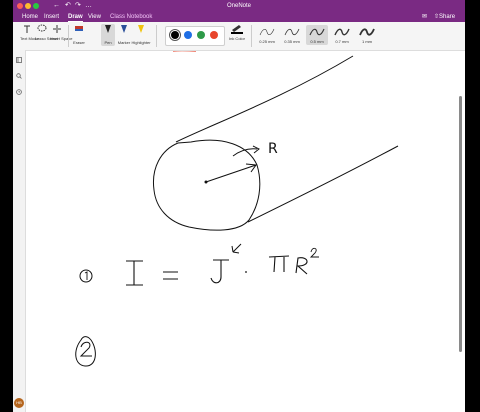 Image resolution: width=480 pixels, height=412 pixels. I want to click on color-swatch-black, so click(175, 35).